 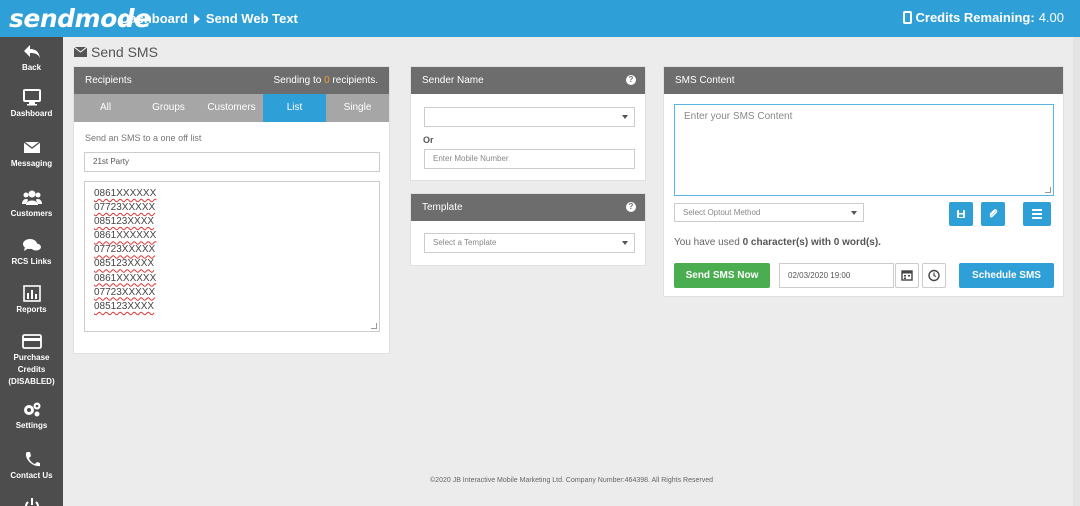 I want to click on recipient-tabs: All Groups Customers List Single, so click(x=231, y=108).